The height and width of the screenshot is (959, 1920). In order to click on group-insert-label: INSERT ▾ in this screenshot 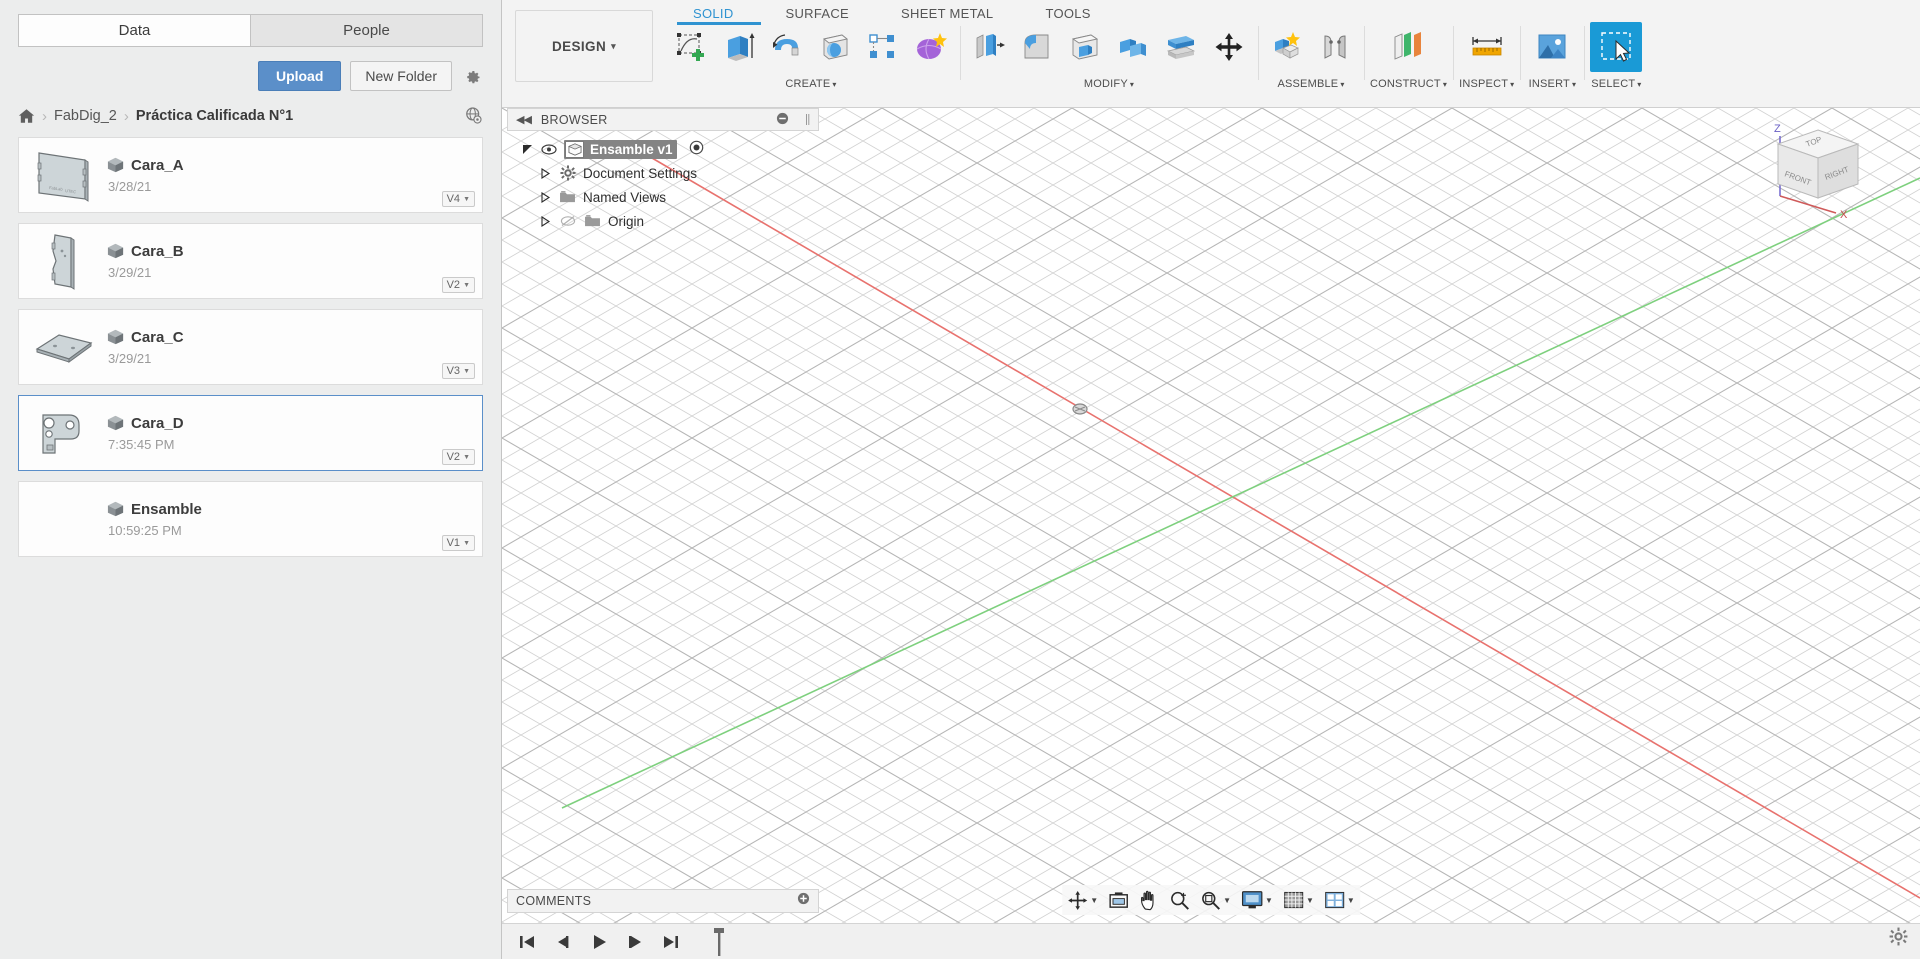, I will do `click(1553, 84)`.